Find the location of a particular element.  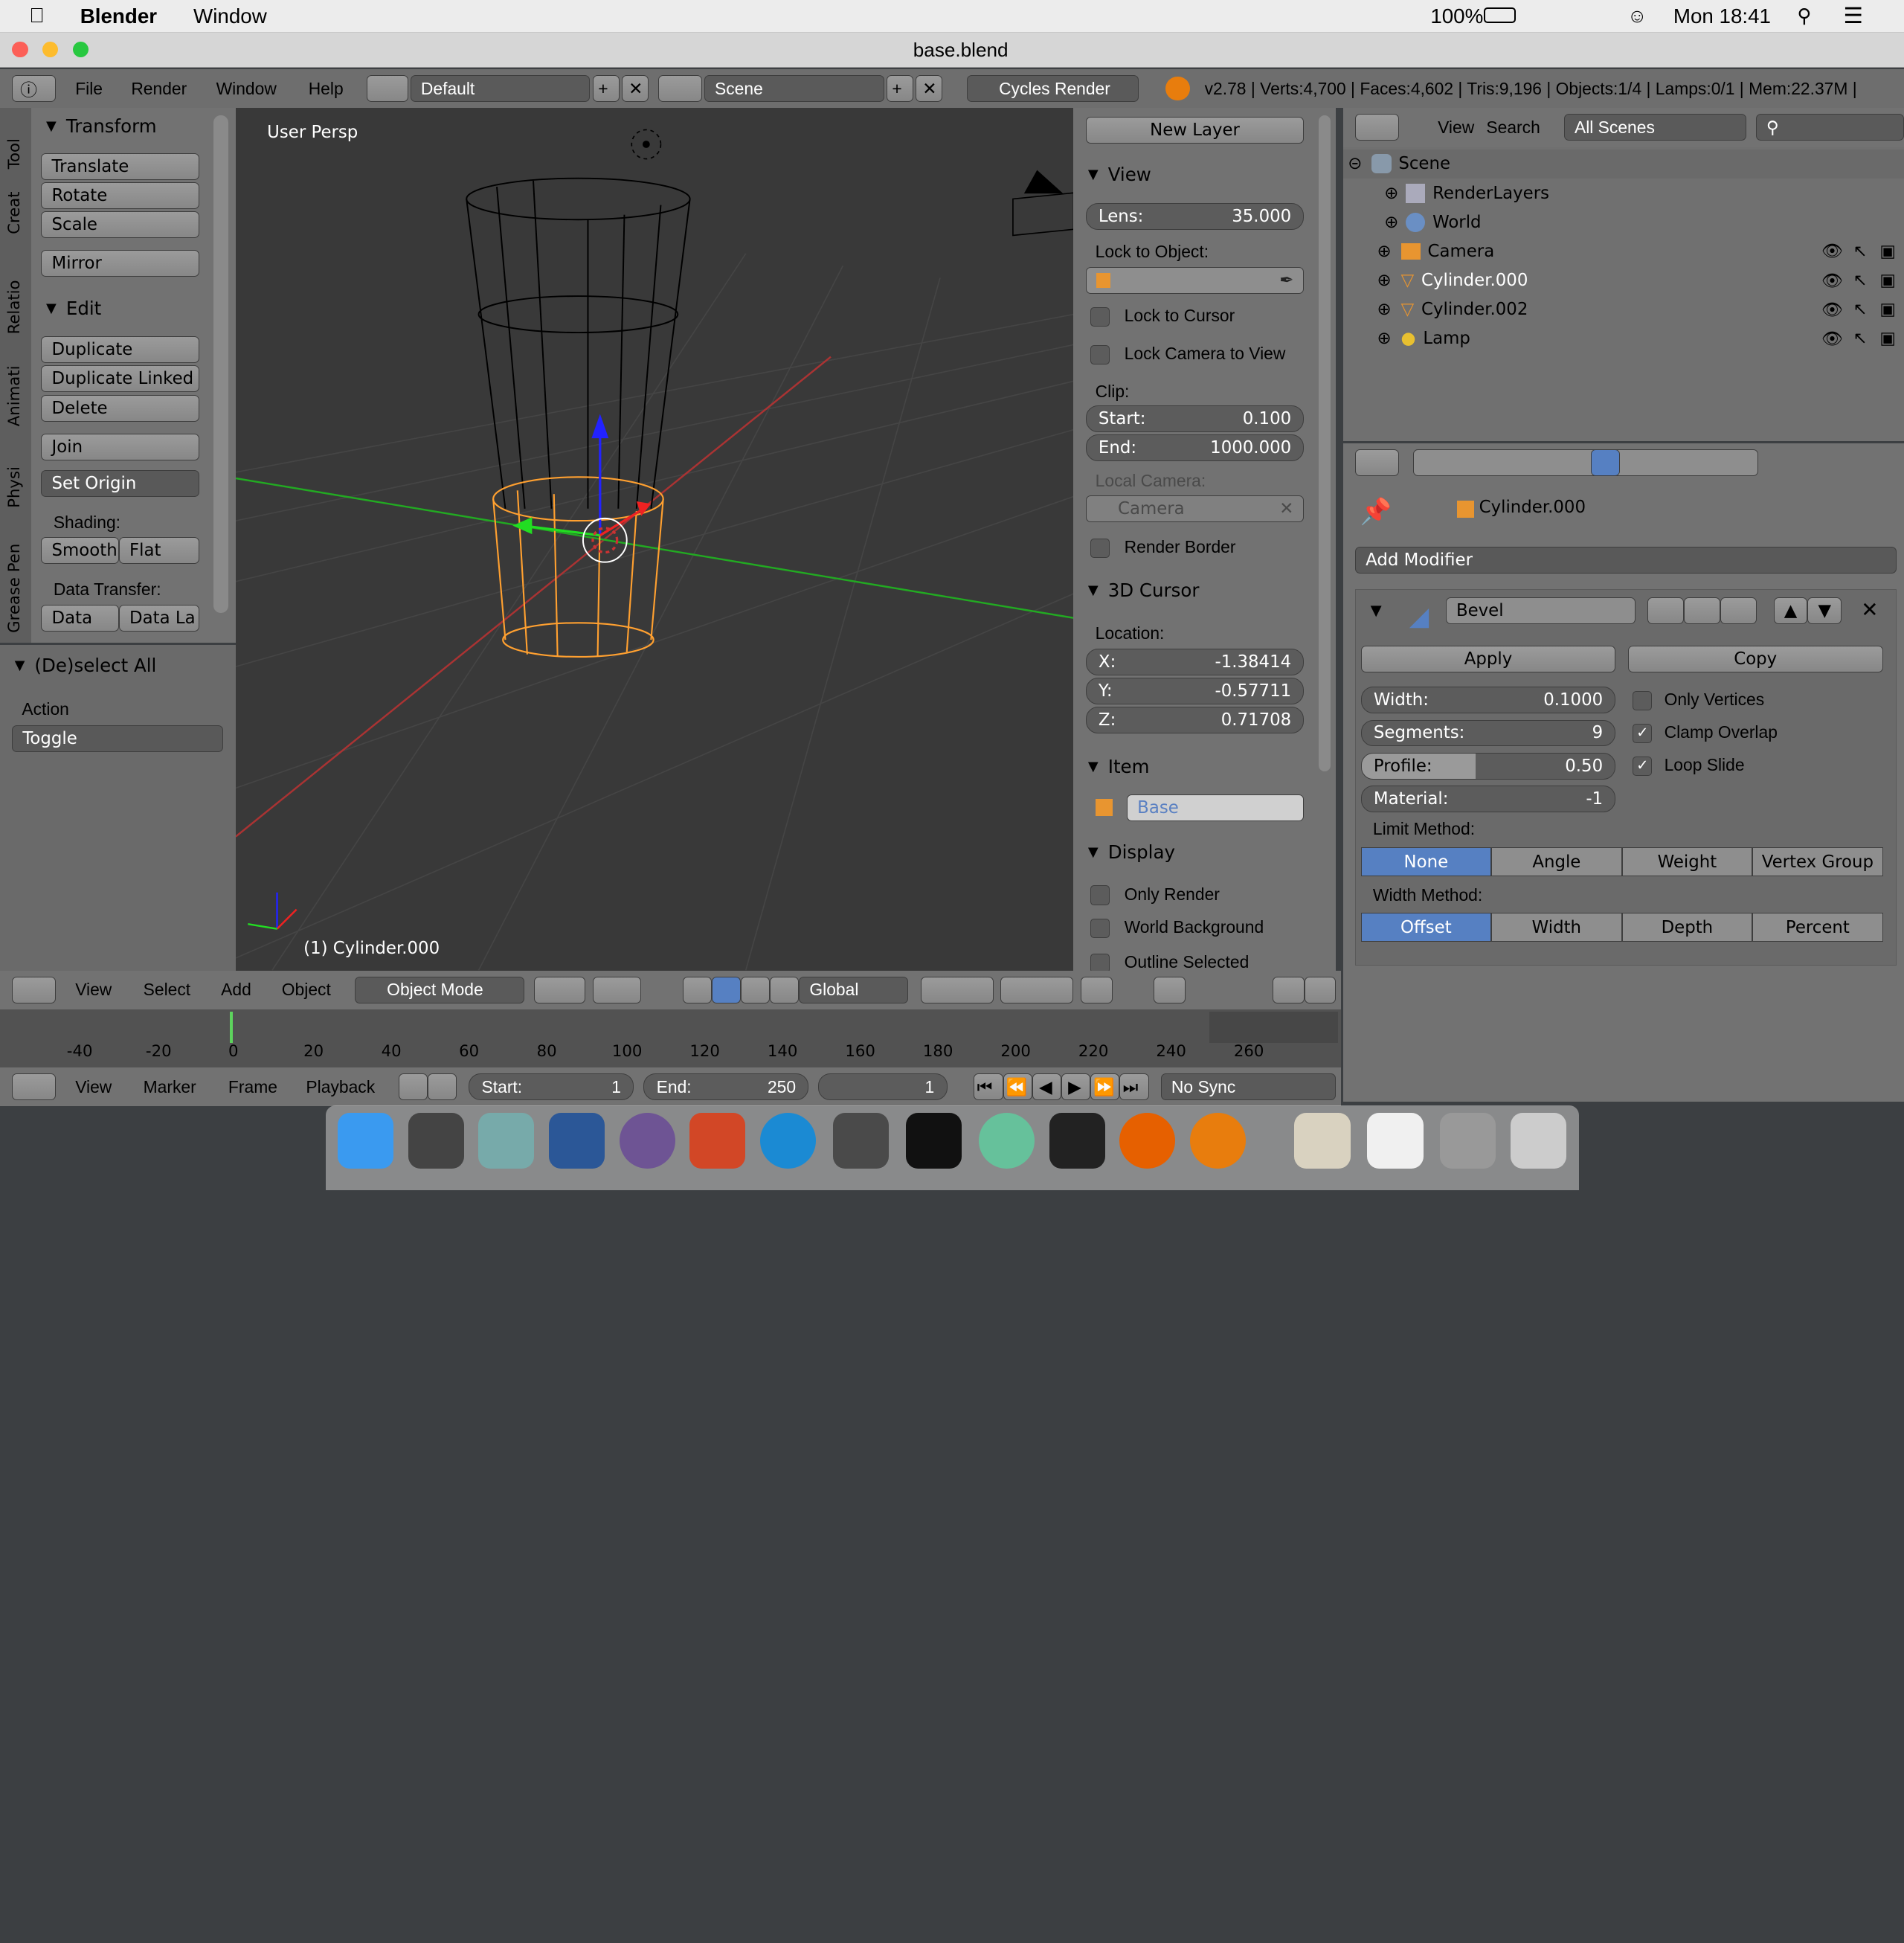

item-panel-header: ▼ Item is located at coordinates (1119, 766).